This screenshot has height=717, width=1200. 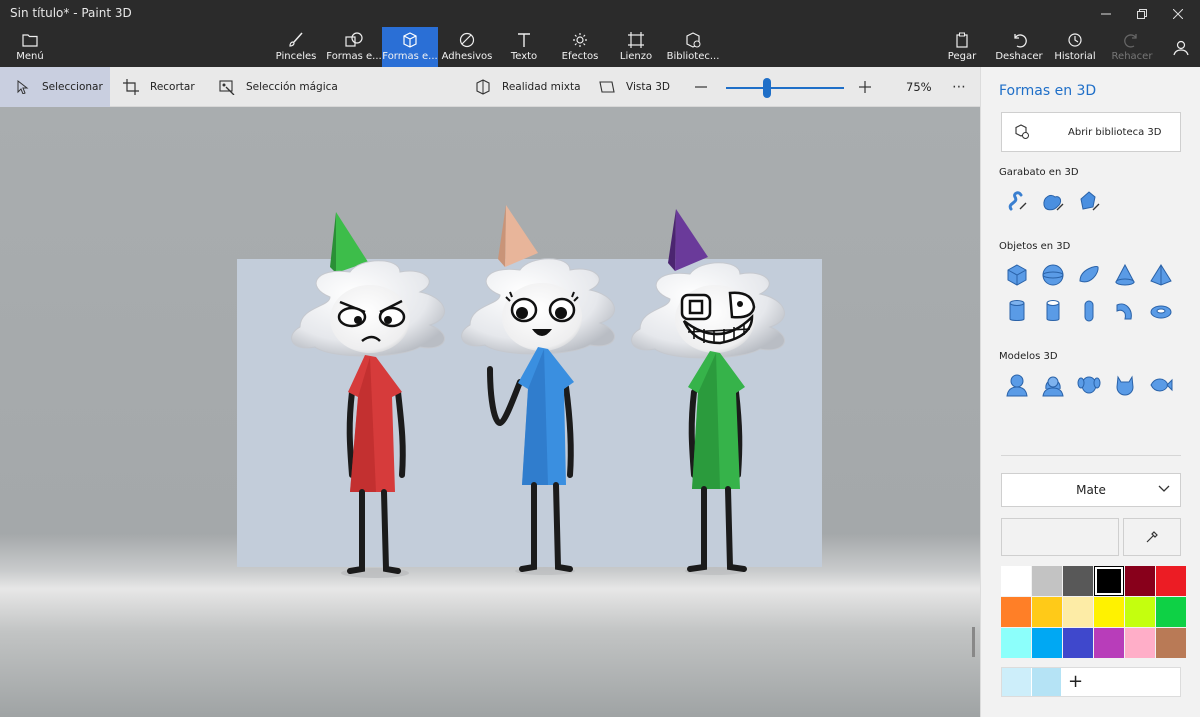 I want to click on zoom-track, so click(x=785, y=88).